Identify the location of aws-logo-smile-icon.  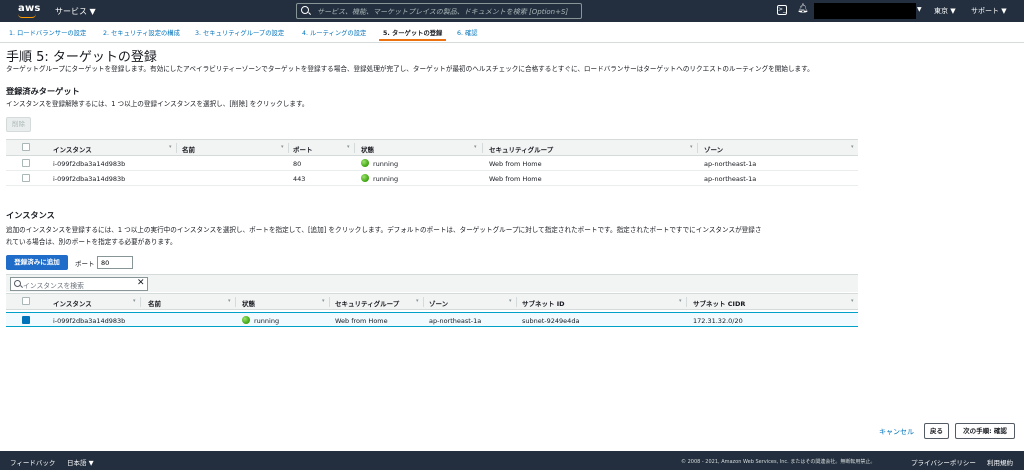
(27, 16).